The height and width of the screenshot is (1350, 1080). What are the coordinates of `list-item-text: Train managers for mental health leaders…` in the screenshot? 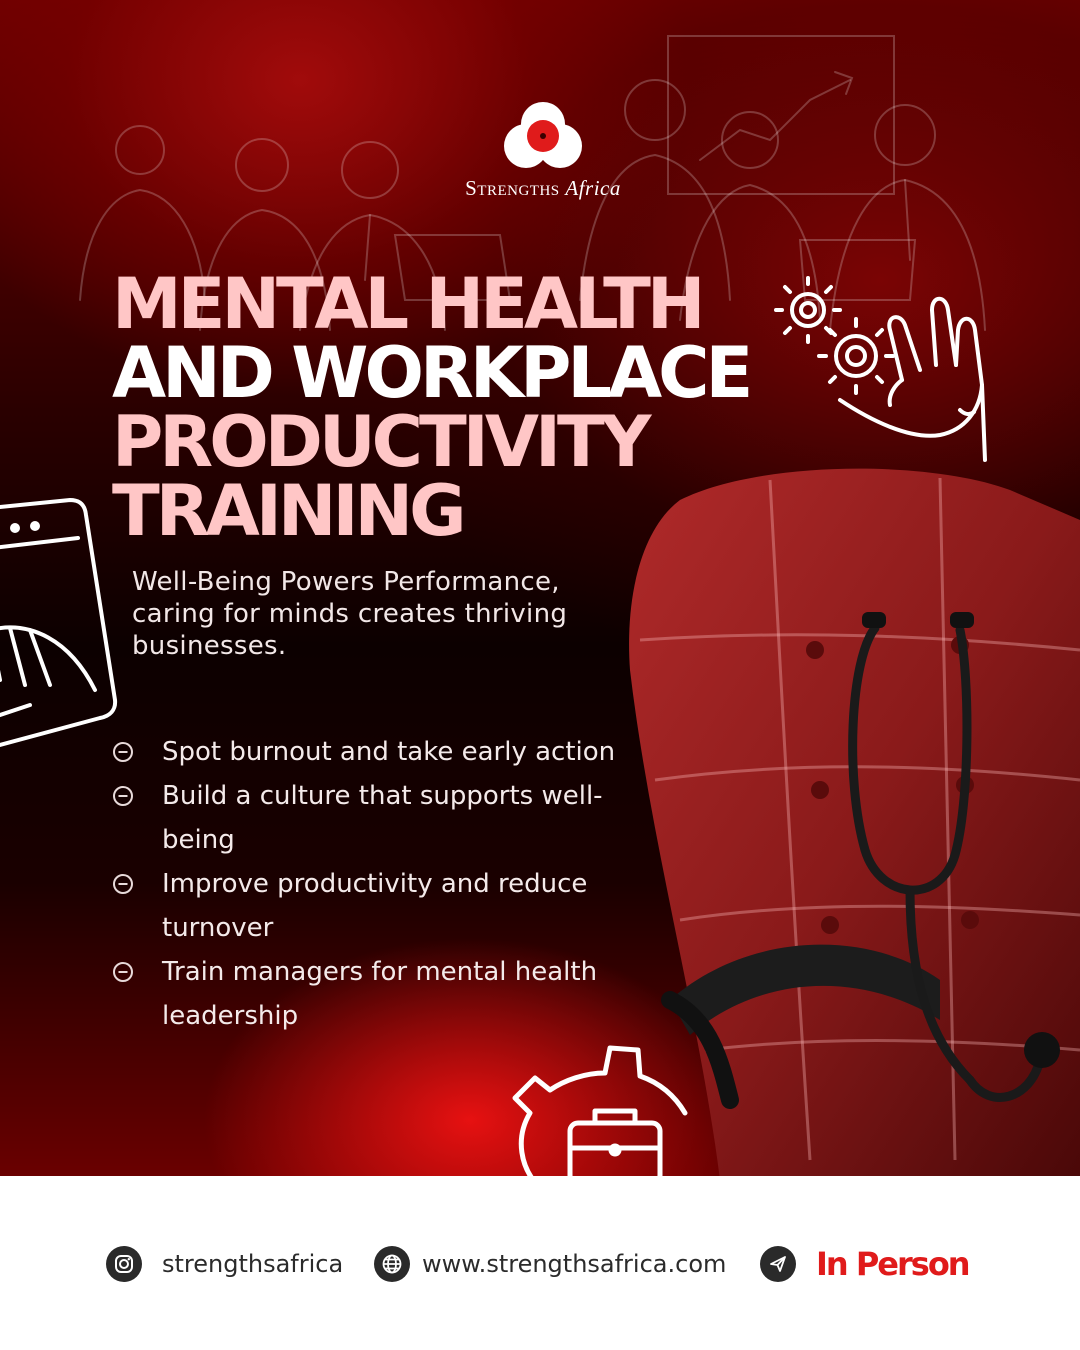 It's located at (380, 994).